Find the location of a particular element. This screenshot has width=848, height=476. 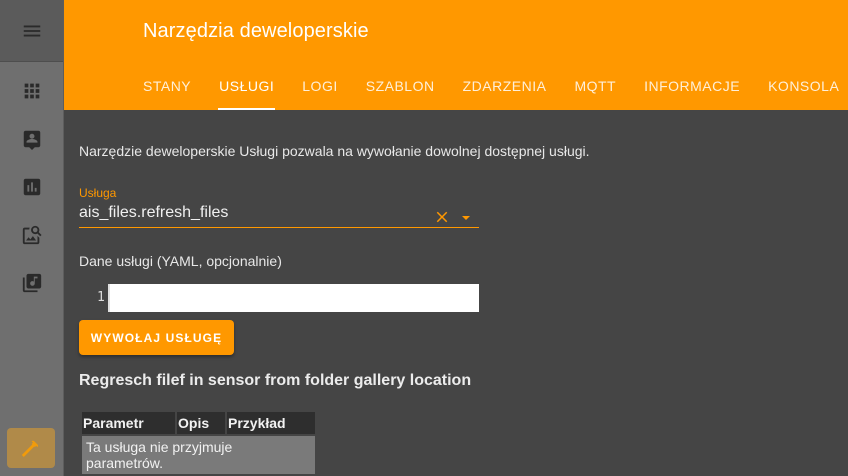

sidebar-item-history is located at coordinates (31, 187).